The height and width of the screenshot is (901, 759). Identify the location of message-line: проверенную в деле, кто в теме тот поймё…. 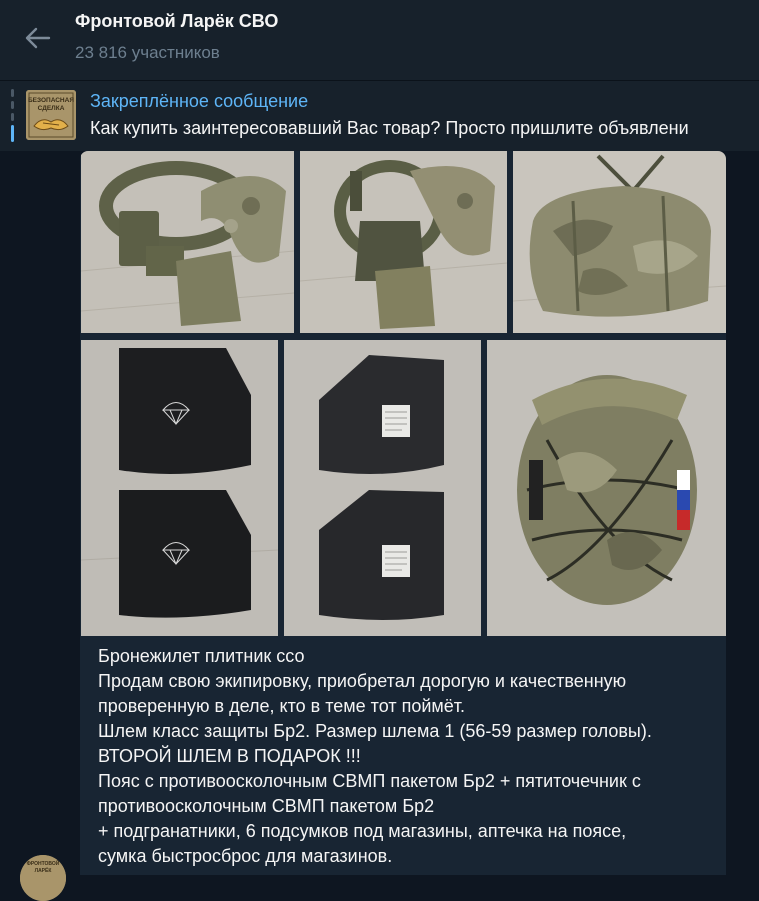
(282, 706).